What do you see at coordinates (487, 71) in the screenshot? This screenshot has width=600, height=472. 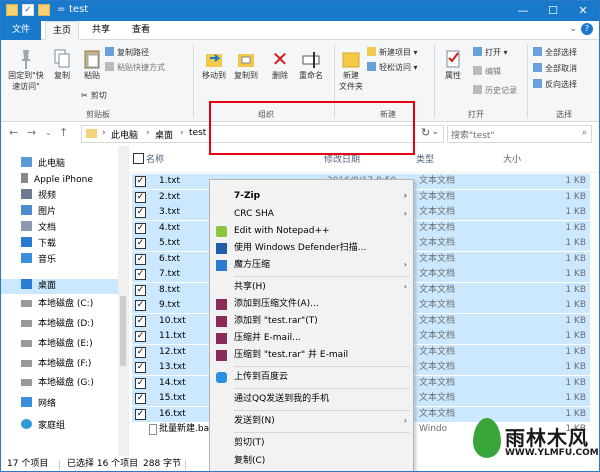 I see `edit-button: 编辑` at bounding box center [487, 71].